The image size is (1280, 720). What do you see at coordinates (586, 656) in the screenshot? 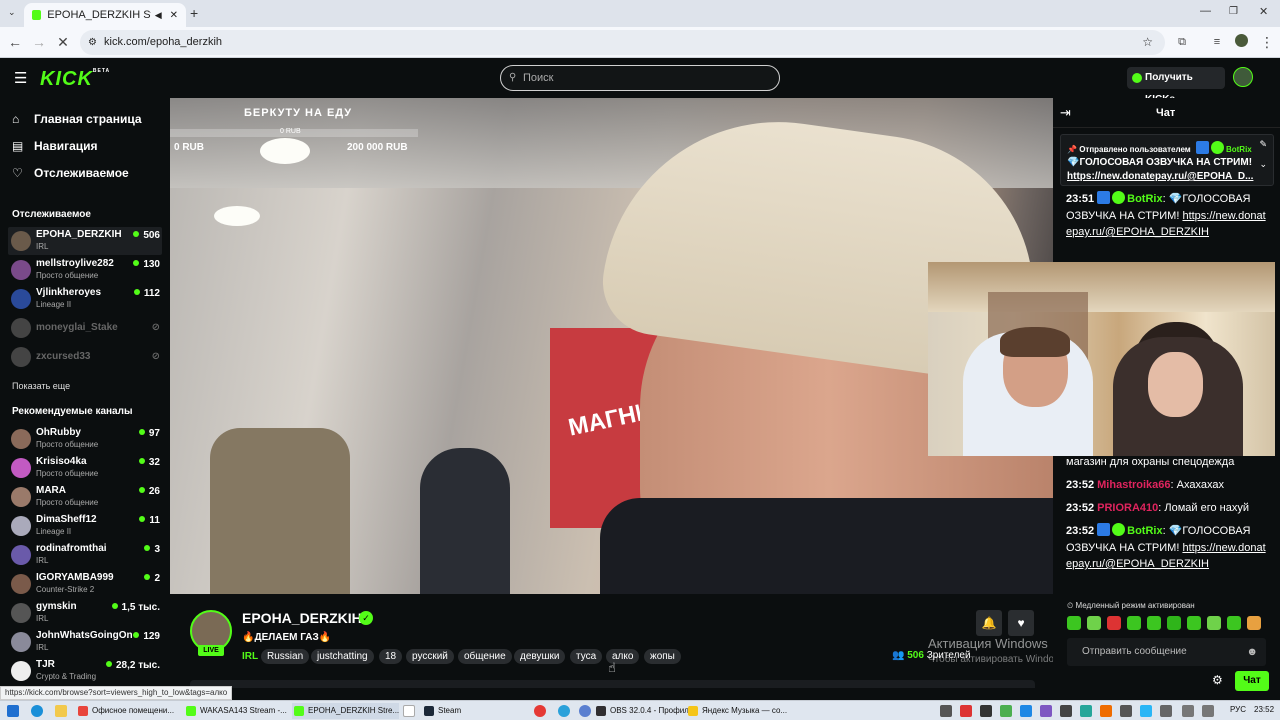
I see `stream-tag: туса` at bounding box center [586, 656].